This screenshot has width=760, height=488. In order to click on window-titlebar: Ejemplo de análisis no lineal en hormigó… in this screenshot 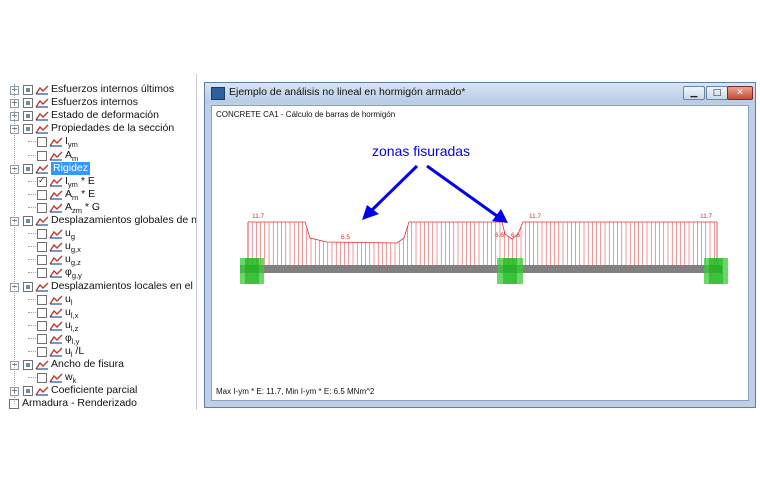, I will do `click(480, 93)`.